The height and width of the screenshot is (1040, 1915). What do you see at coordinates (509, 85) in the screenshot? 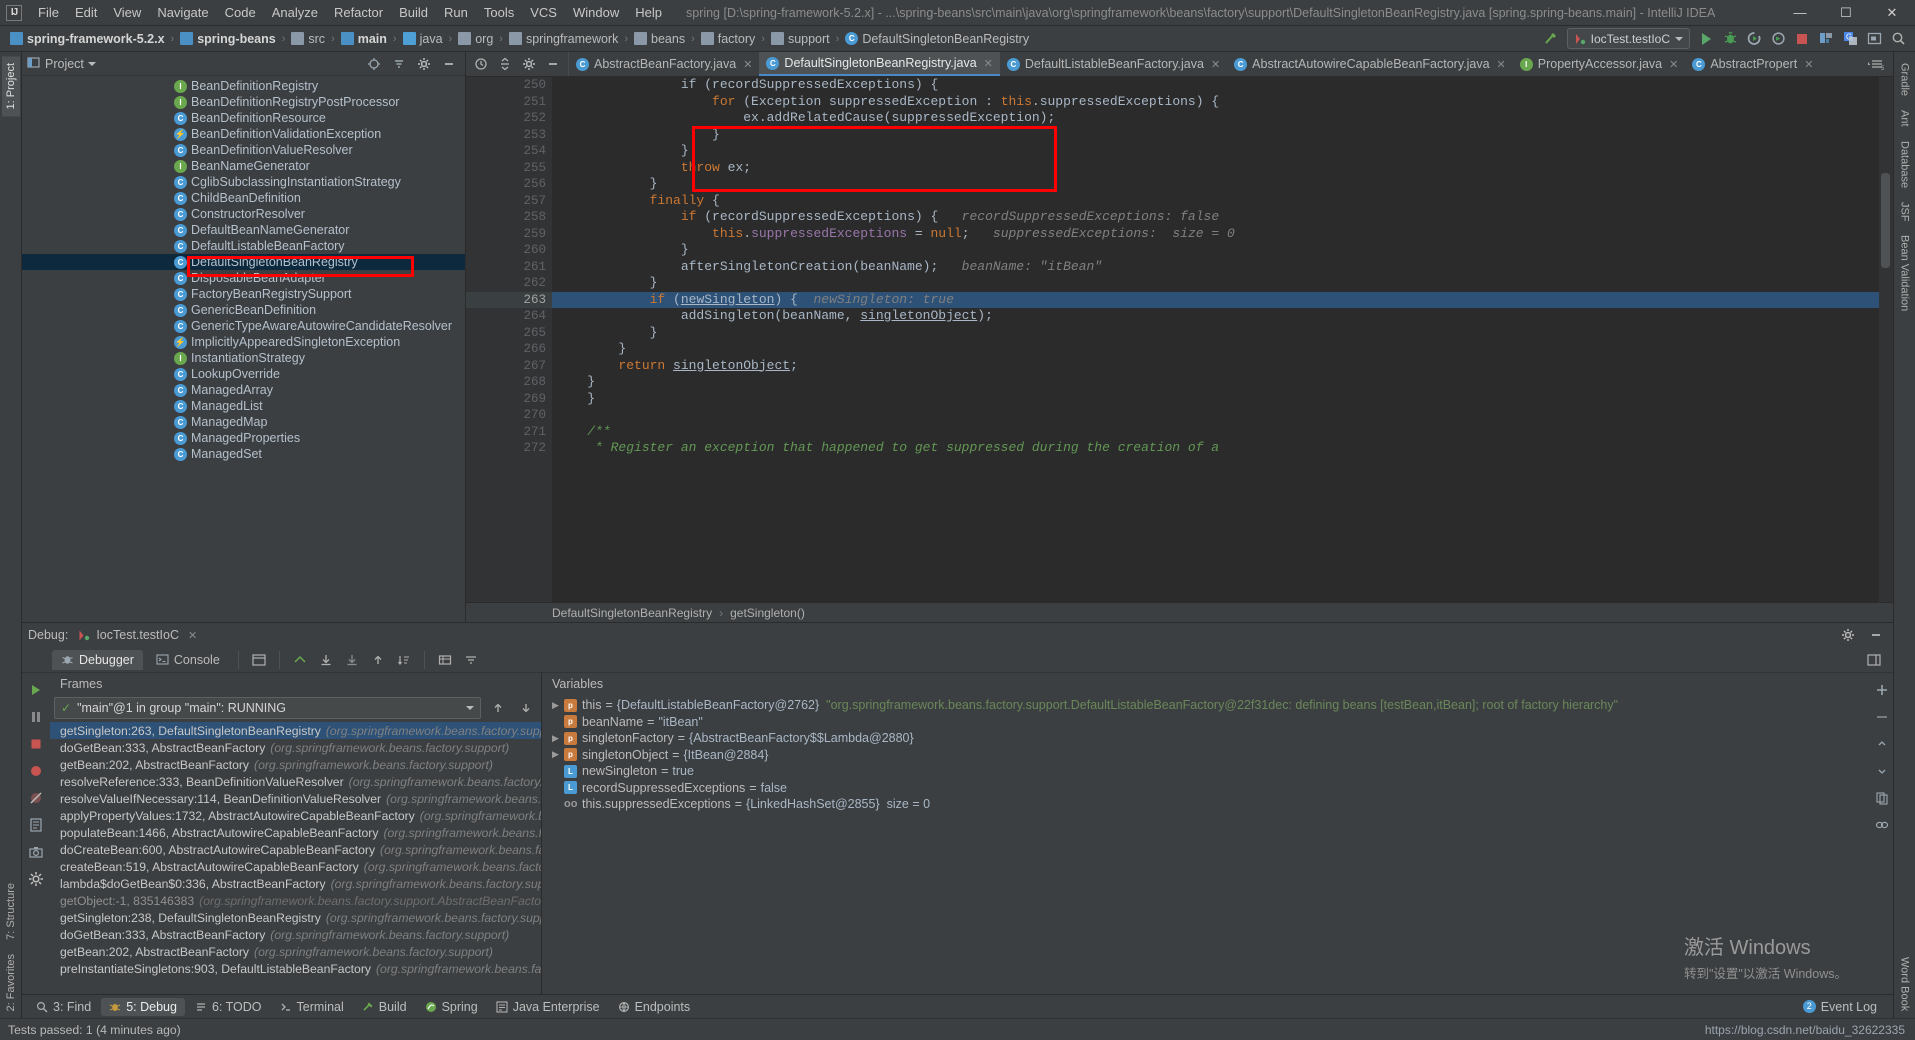
I see `gutter-line-number: 250` at bounding box center [509, 85].